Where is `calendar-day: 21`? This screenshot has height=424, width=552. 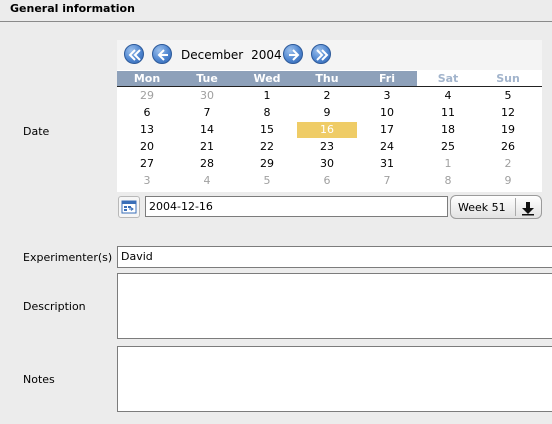 calendar-day: 21 is located at coordinates (207, 147).